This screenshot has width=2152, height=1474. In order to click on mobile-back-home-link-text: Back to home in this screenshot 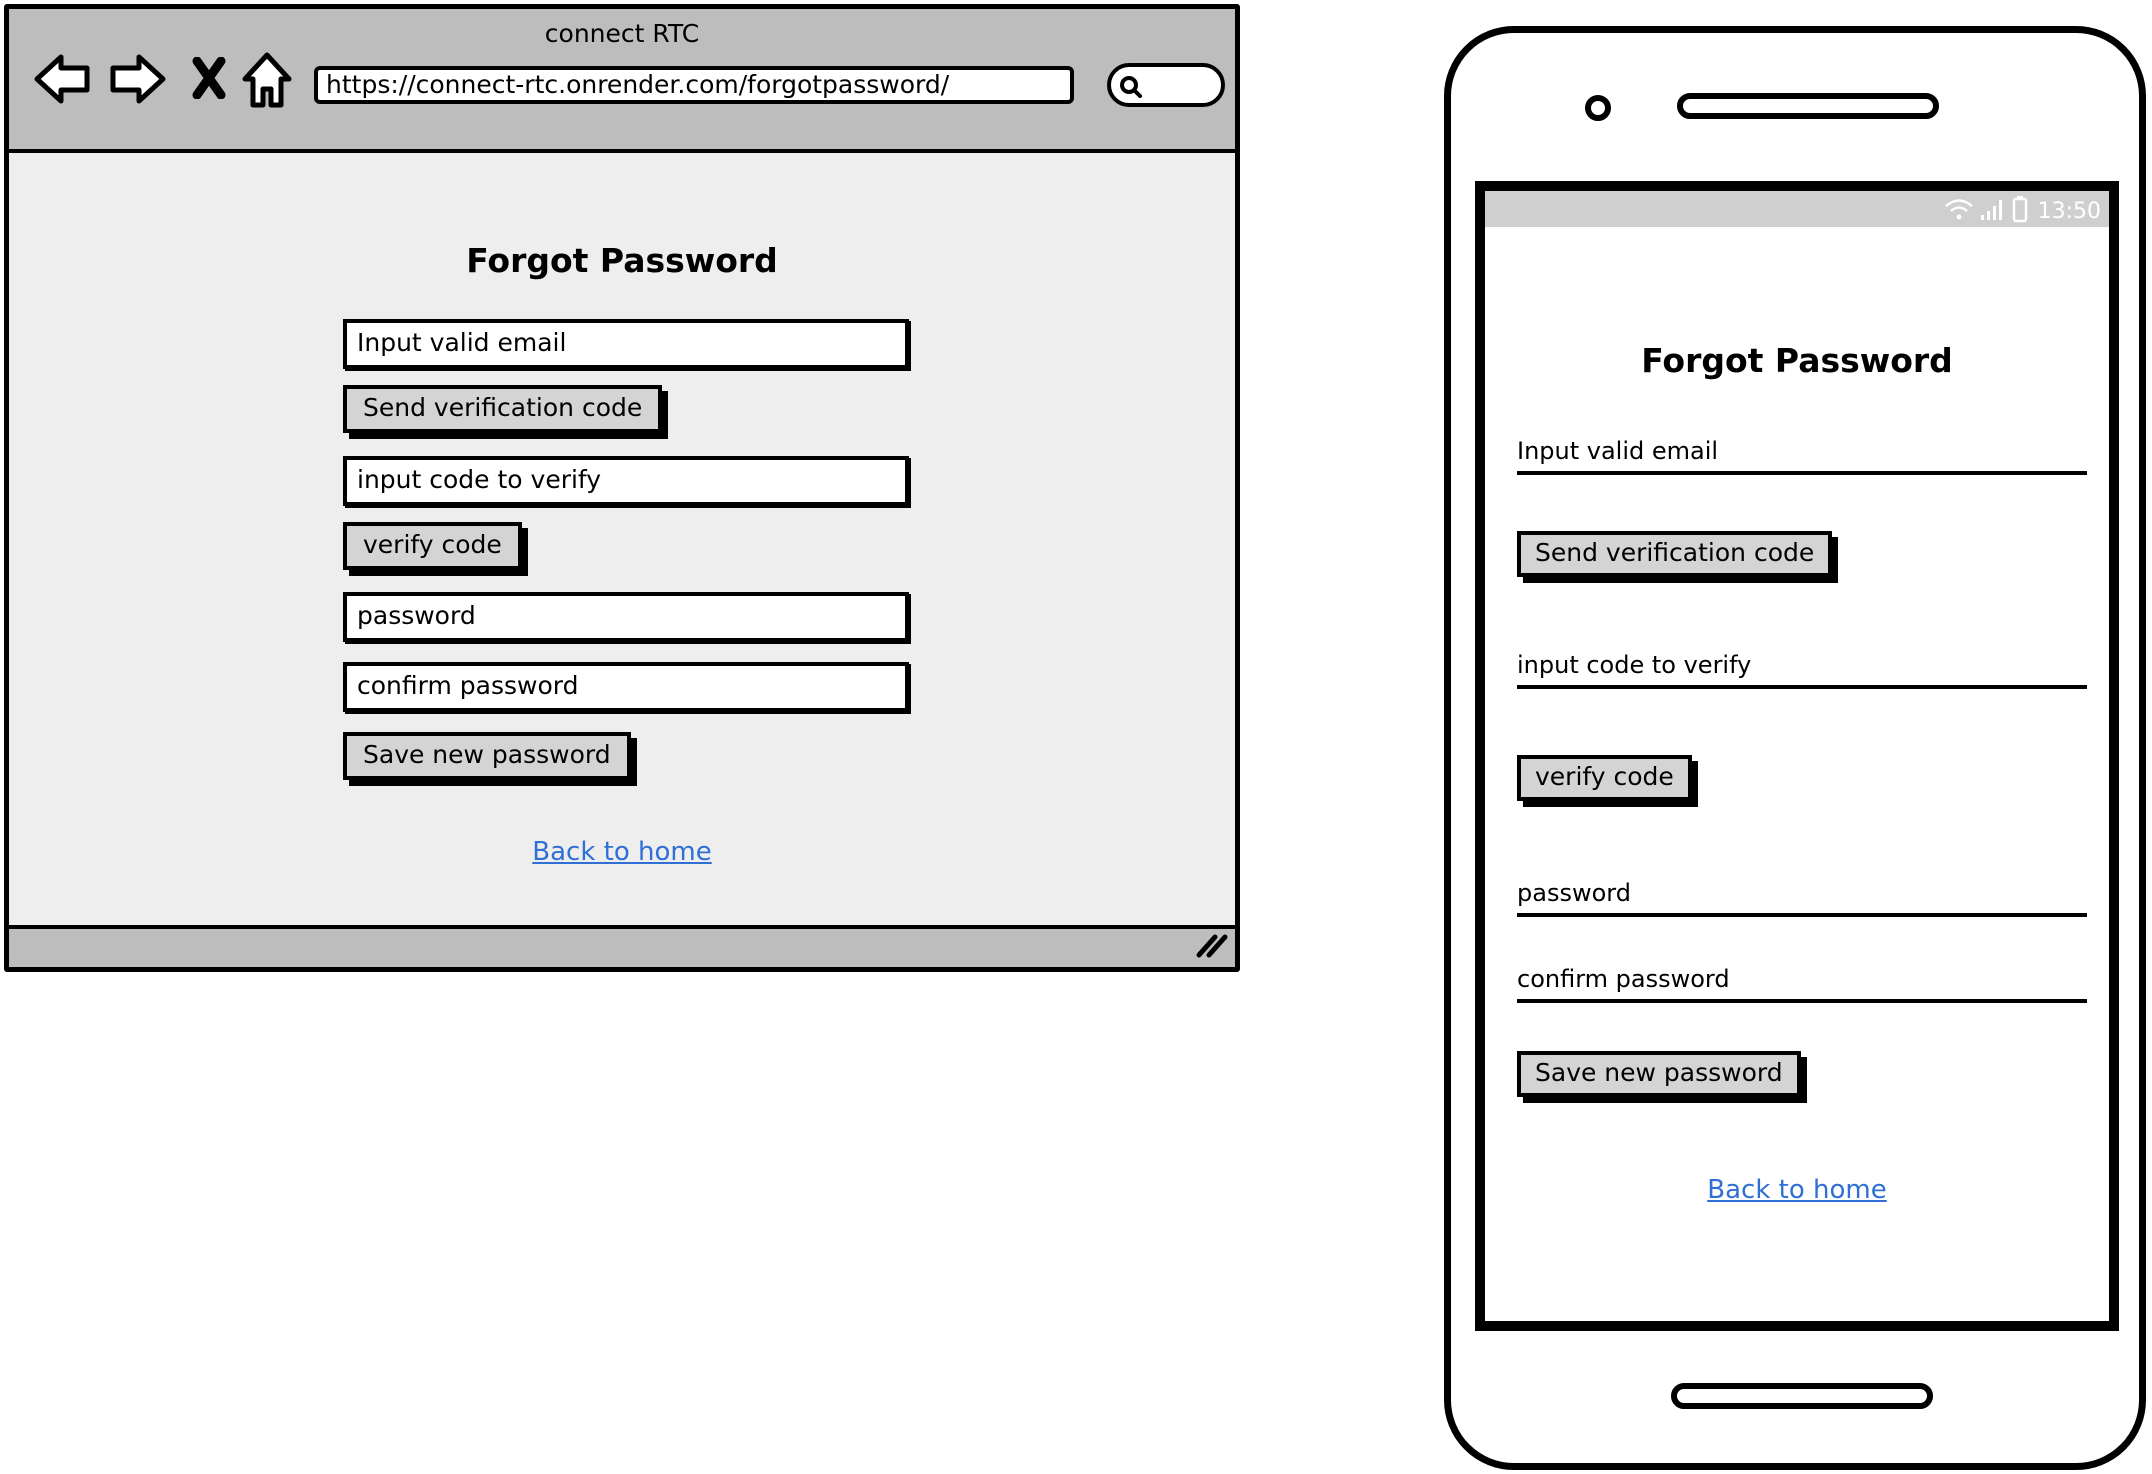, I will do `click(1796, 1190)`.